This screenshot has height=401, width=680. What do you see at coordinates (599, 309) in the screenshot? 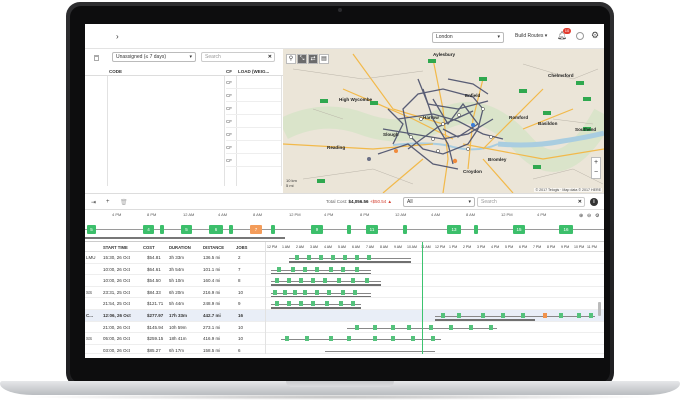
I see `grid-scrollbar` at bounding box center [599, 309].